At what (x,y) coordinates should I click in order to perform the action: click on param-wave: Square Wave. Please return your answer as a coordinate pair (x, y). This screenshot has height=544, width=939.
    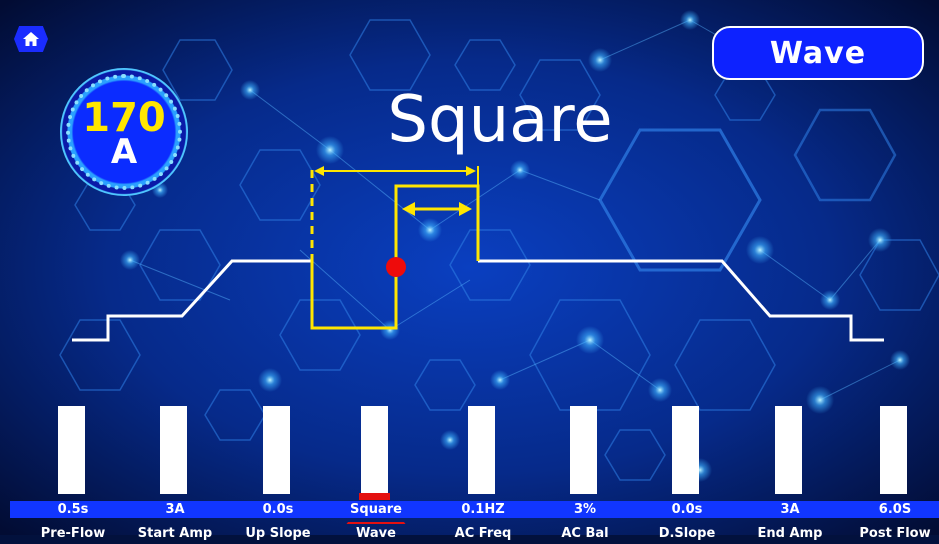
    Looking at the image, I should click on (376, 472).